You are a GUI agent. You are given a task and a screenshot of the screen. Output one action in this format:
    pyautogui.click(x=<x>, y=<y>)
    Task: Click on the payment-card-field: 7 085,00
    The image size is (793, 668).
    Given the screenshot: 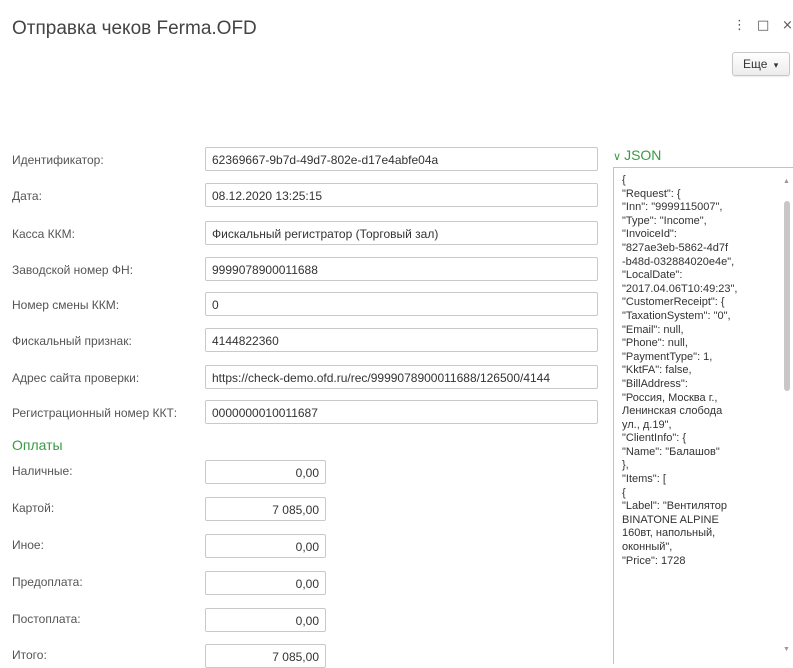 What is the action you would take?
    pyautogui.click(x=265, y=509)
    